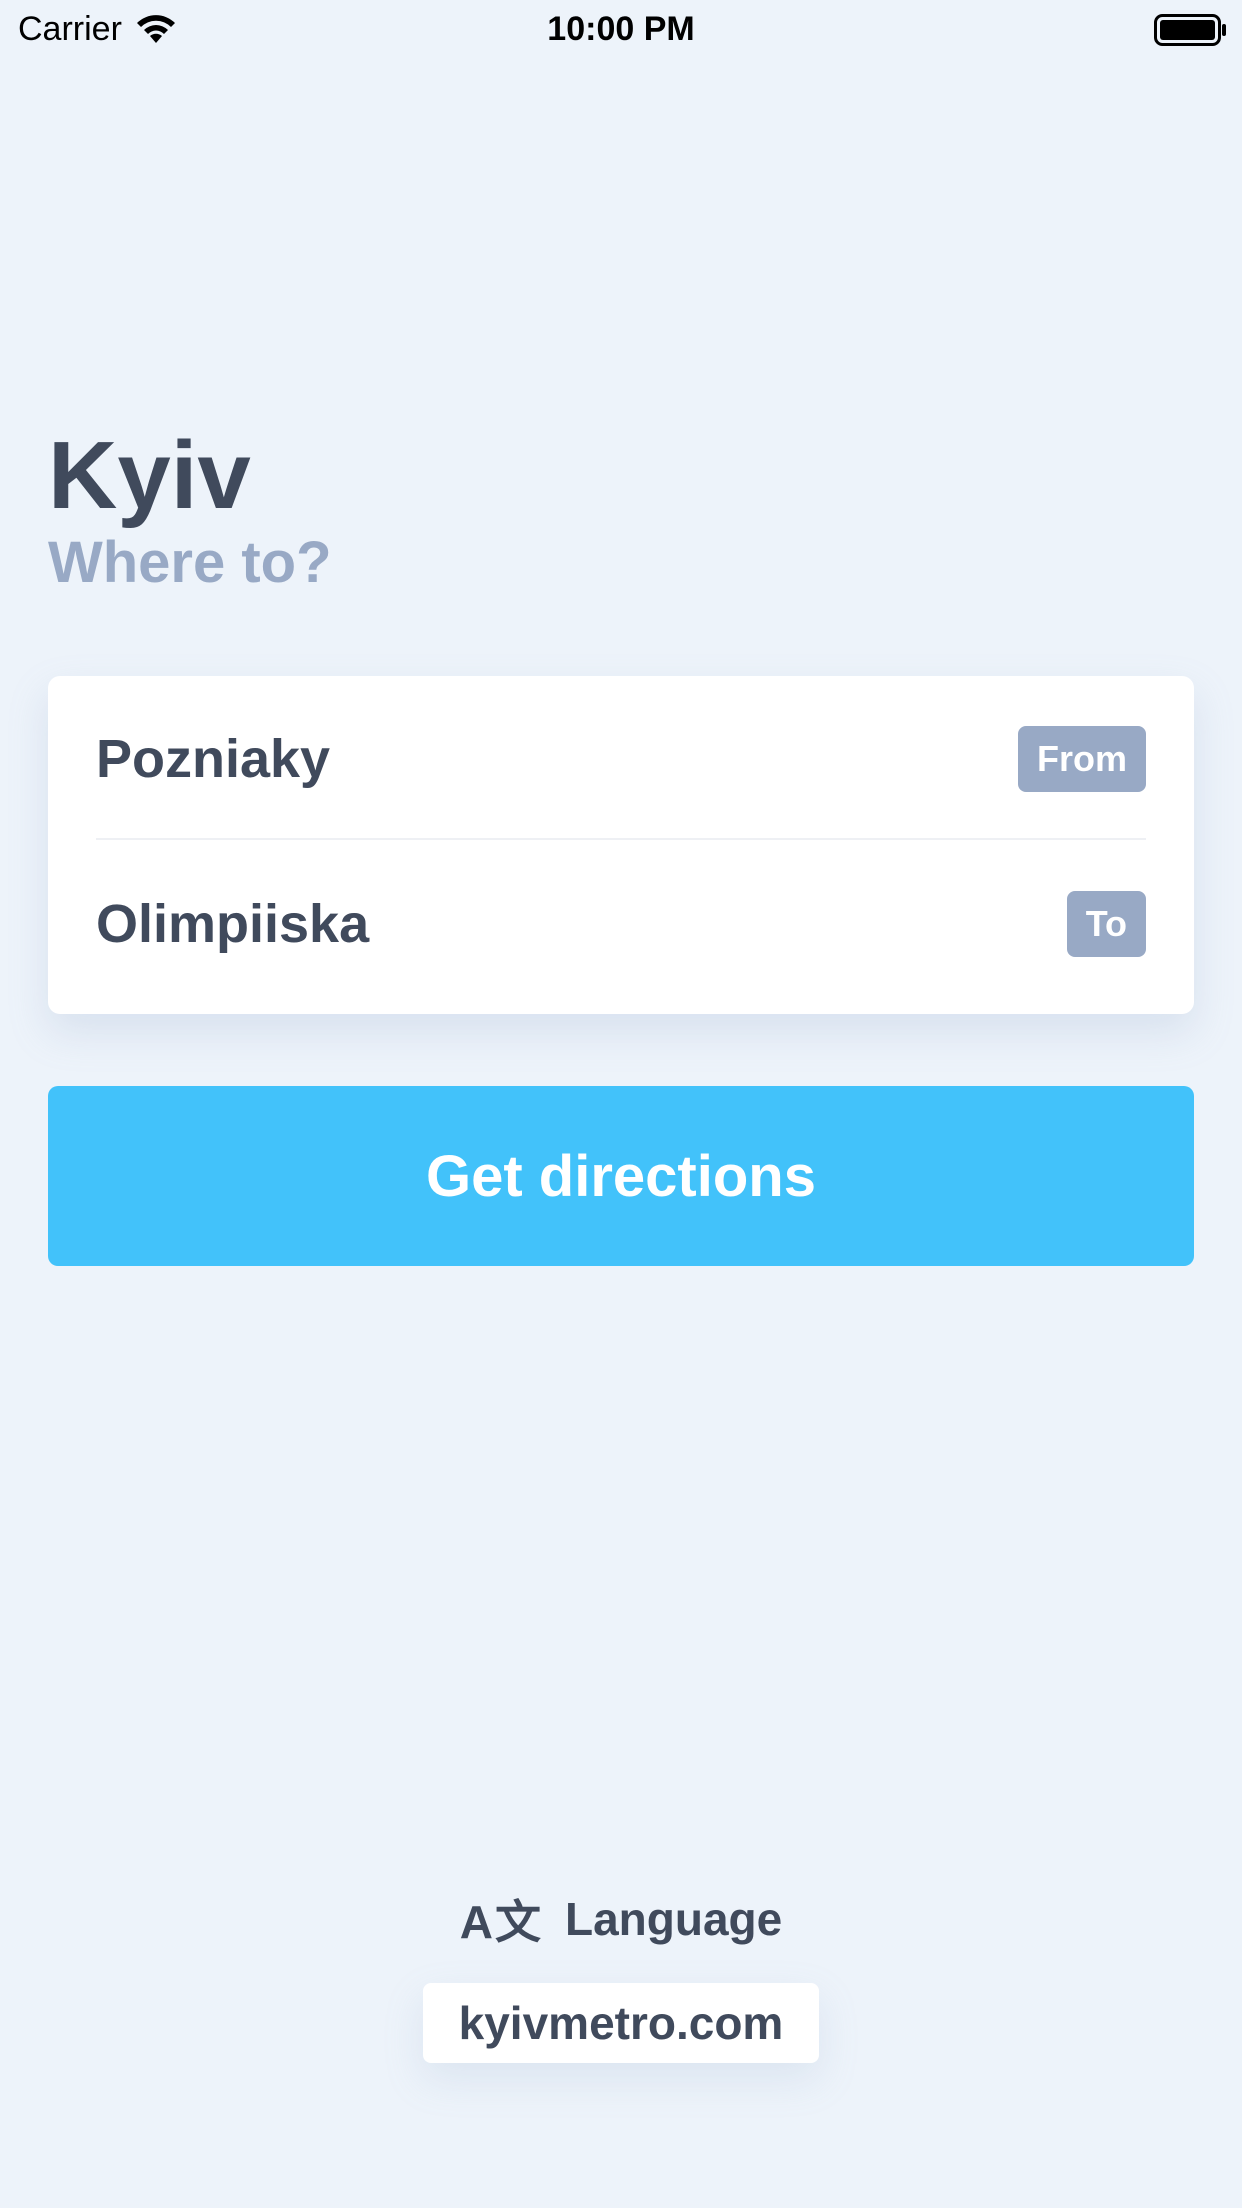 The height and width of the screenshot is (2208, 1242). I want to click on battery-icon, so click(1190, 30).